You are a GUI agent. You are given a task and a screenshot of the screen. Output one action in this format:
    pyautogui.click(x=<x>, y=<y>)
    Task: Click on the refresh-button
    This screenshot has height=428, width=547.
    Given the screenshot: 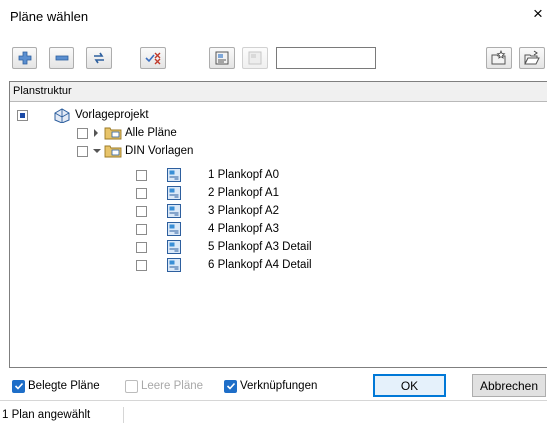 What is the action you would take?
    pyautogui.click(x=99, y=58)
    